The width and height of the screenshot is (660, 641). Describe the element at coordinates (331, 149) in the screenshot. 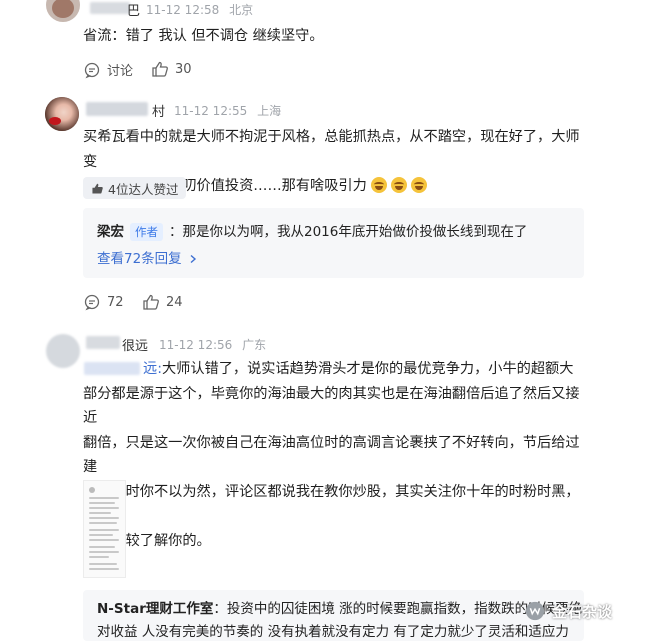

I see `comment-text-line: 买希瓦看中的就是大师不拘泥于风格，总能抓热点，从不踏空，现在好了，大师变` at that location.